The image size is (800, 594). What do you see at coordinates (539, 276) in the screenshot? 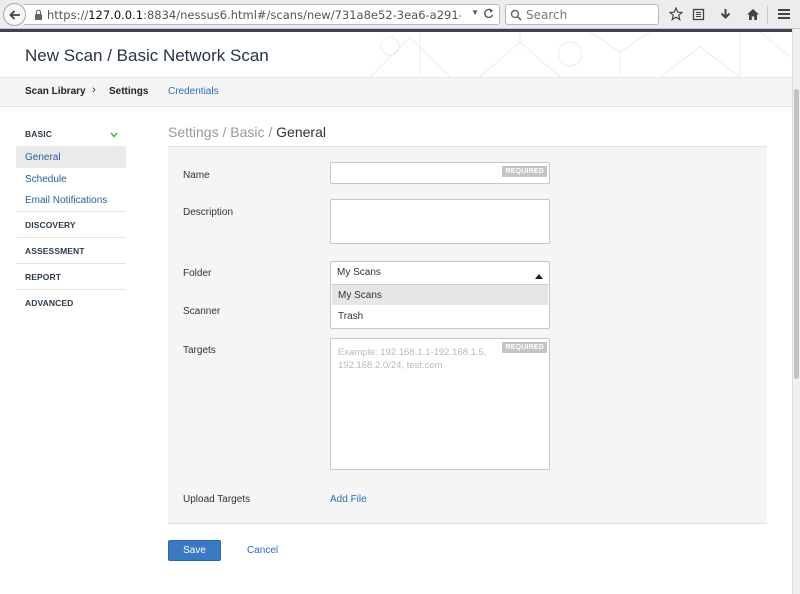
I see `caret-up-icon` at bounding box center [539, 276].